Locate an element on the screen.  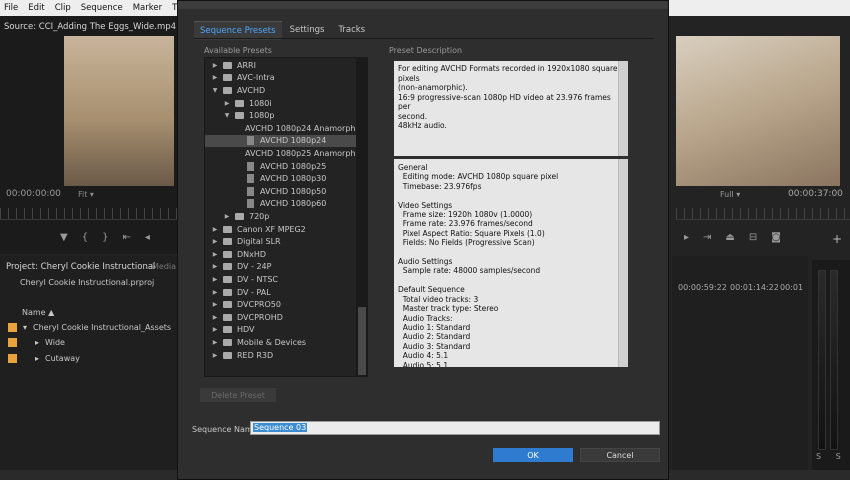
preset-item: AVCHD 1080p25 is located at coordinates (281, 166).